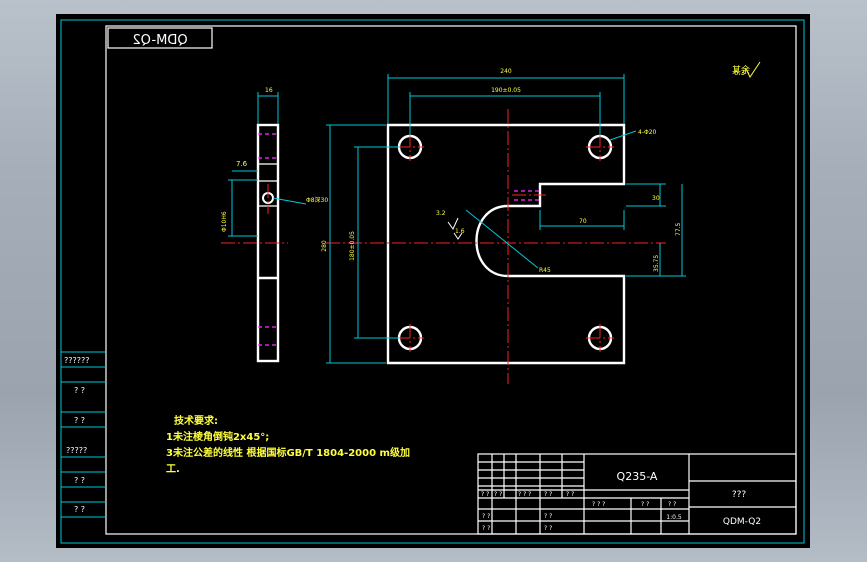 The image size is (867, 562). What do you see at coordinates (656, 198) in the screenshot?
I see `dim-slot-width: 30` at bounding box center [656, 198].